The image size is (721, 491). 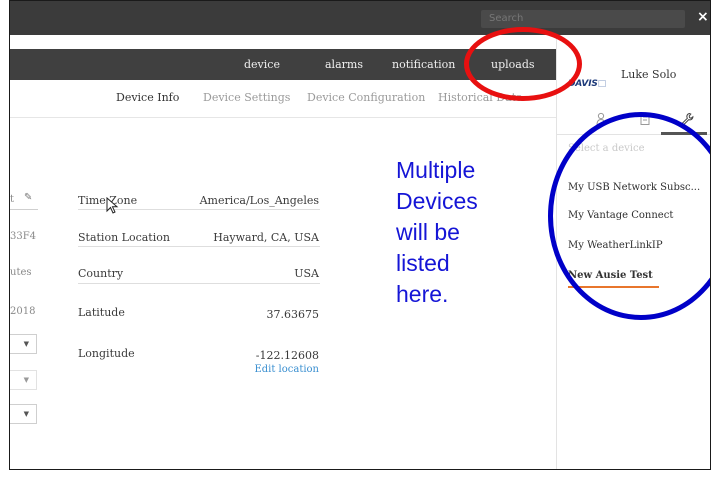 I want to click on time-zone-value: America/Los_Angeles, so click(x=259, y=200).